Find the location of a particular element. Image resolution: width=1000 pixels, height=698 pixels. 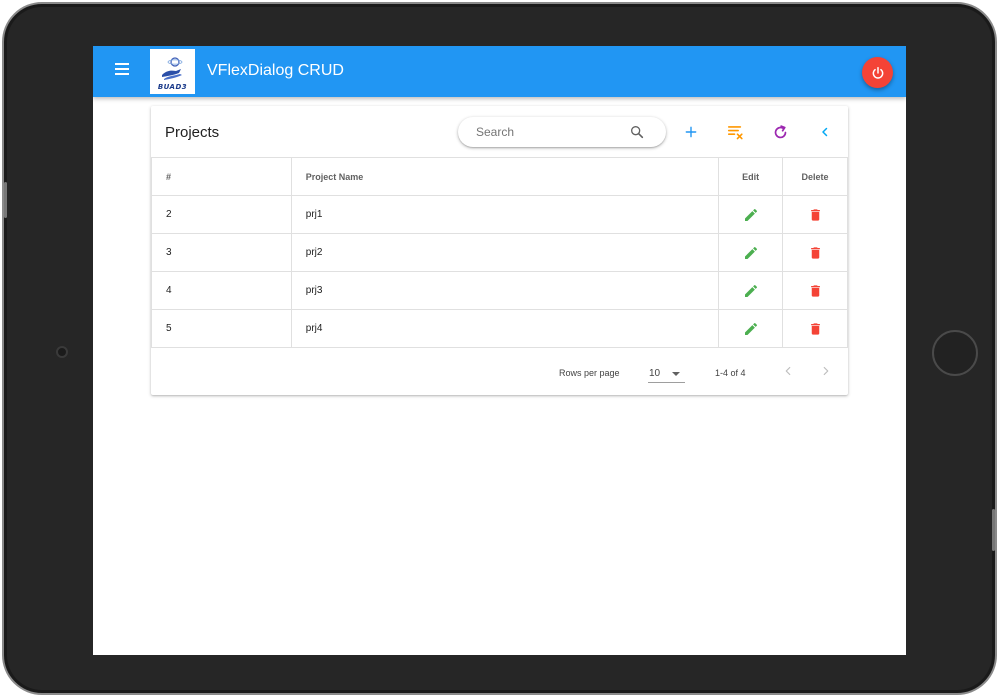

search-input is located at coordinates (551, 132).